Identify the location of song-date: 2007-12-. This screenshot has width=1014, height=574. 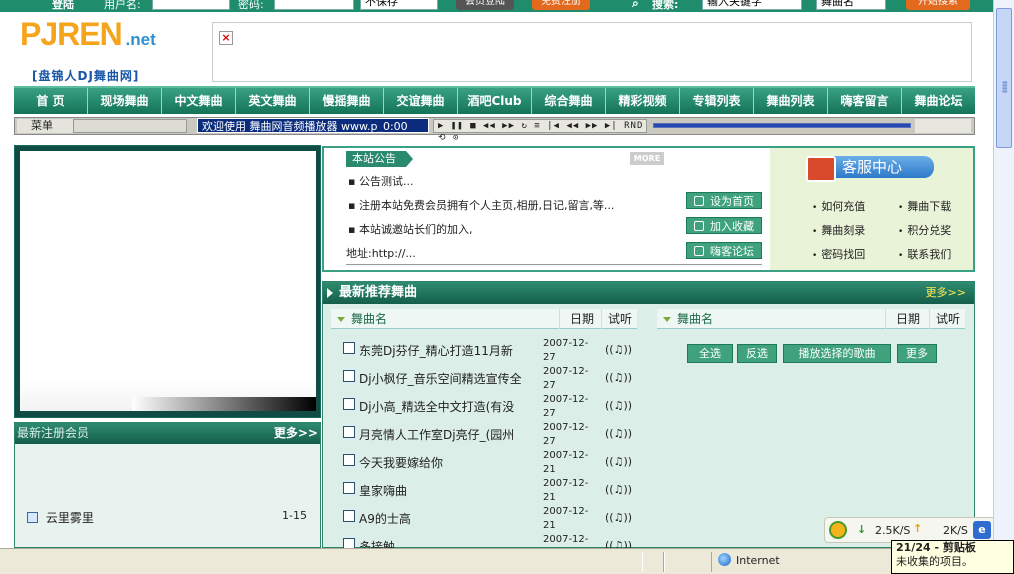
(566, 539).